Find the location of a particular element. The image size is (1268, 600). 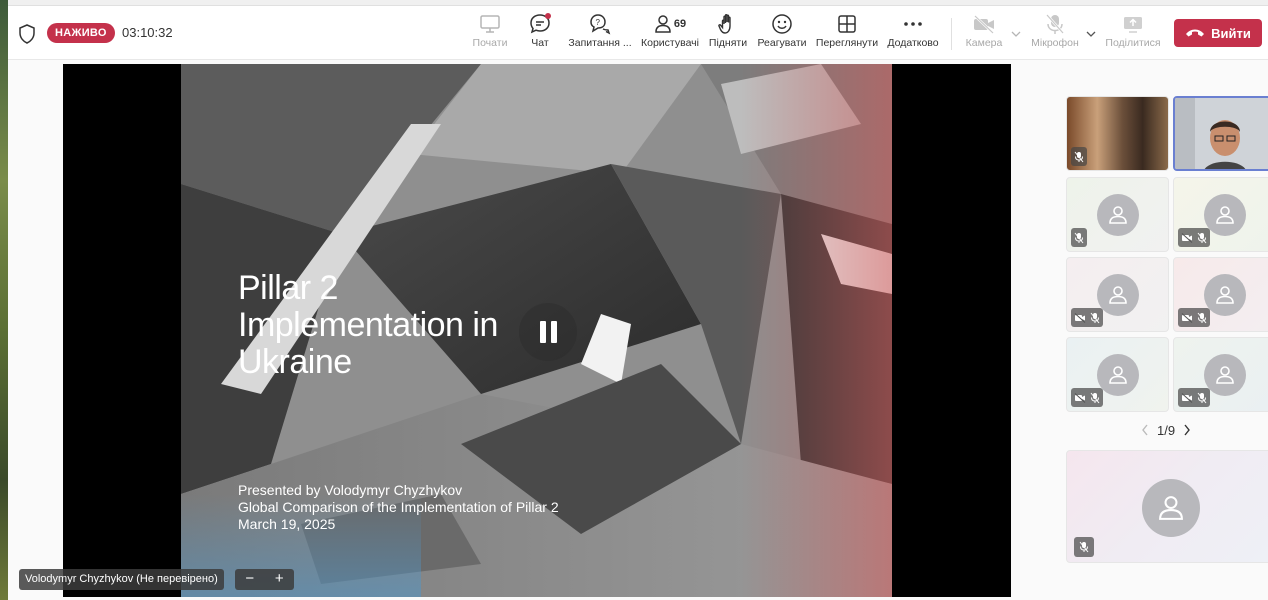

react-button-label: Реагувати is located at coordinates (782, 43).